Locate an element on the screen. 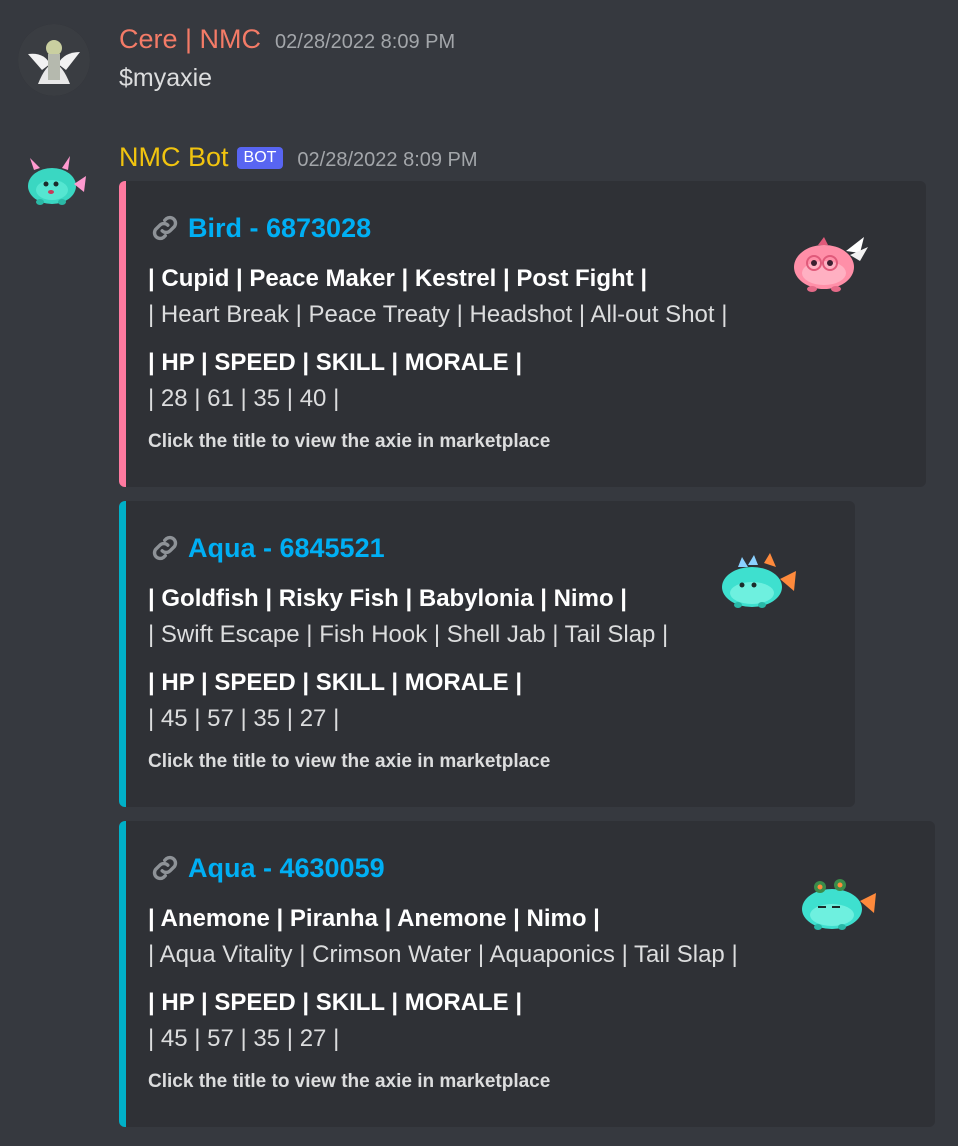  embed-title: Bird - 6873028 is located at coordinates (279, 228).